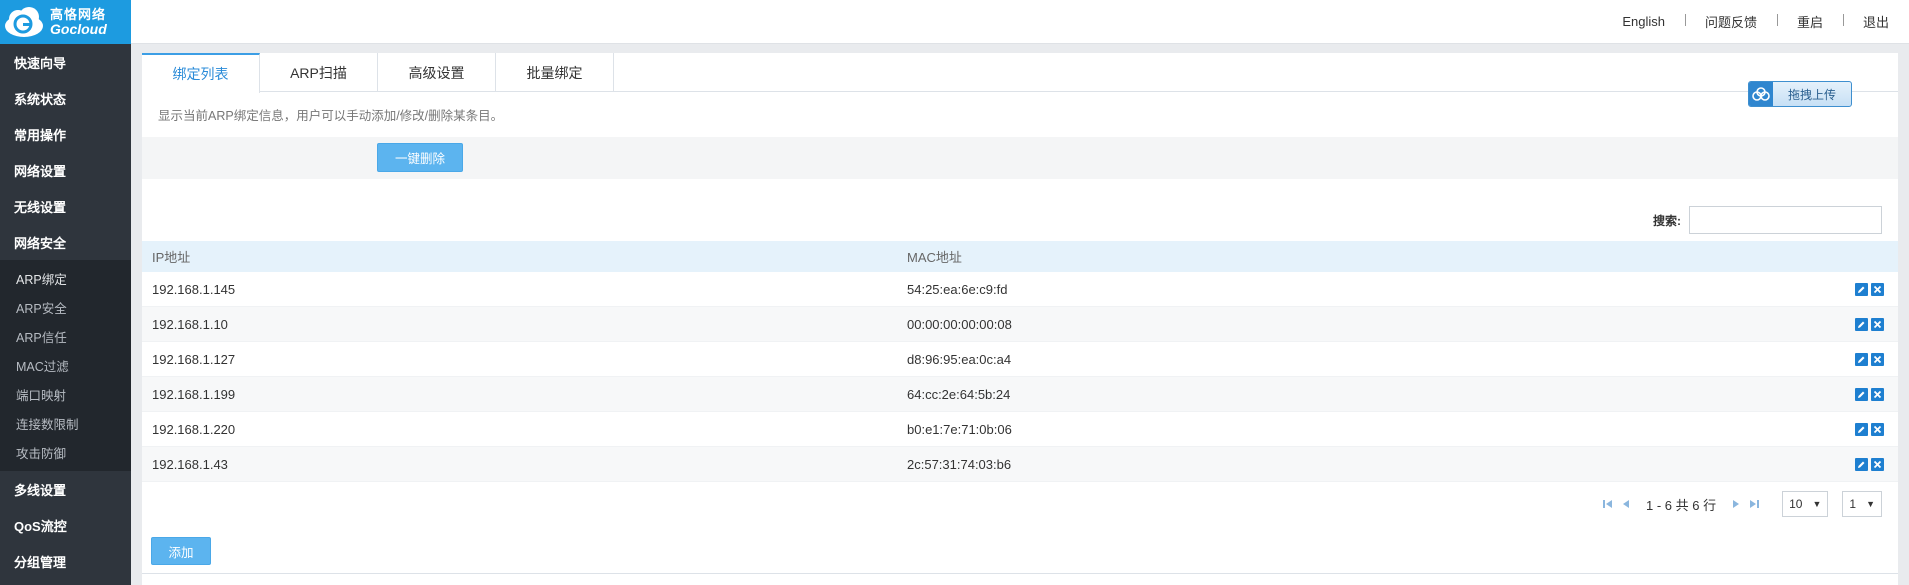  I want to click on nav-top: 快速向导 系统状态 常用操作 网络设置 无线设置 网络安全, so click(65, 152).